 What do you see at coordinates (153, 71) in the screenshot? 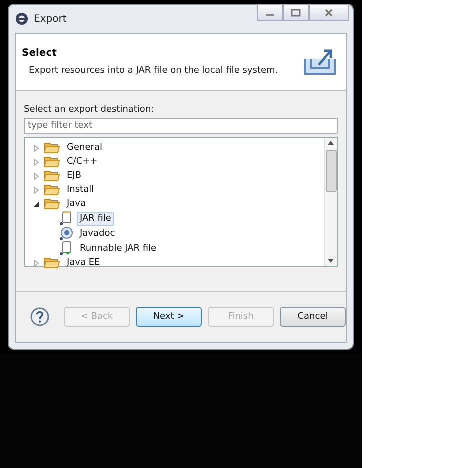
I see `page-description: Export resources into a JAR file on the local file system.` at bounding box center [153, 71].